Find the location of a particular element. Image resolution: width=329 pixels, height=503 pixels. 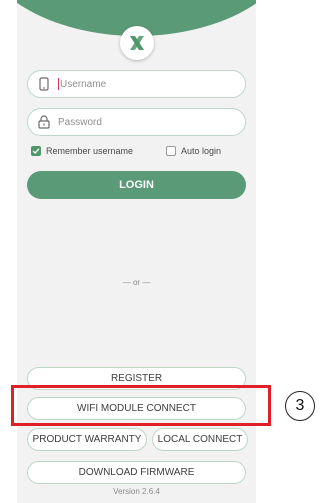

product-warranty-button: PRODUCT WARRANTY is located at coordinates (87, 439).